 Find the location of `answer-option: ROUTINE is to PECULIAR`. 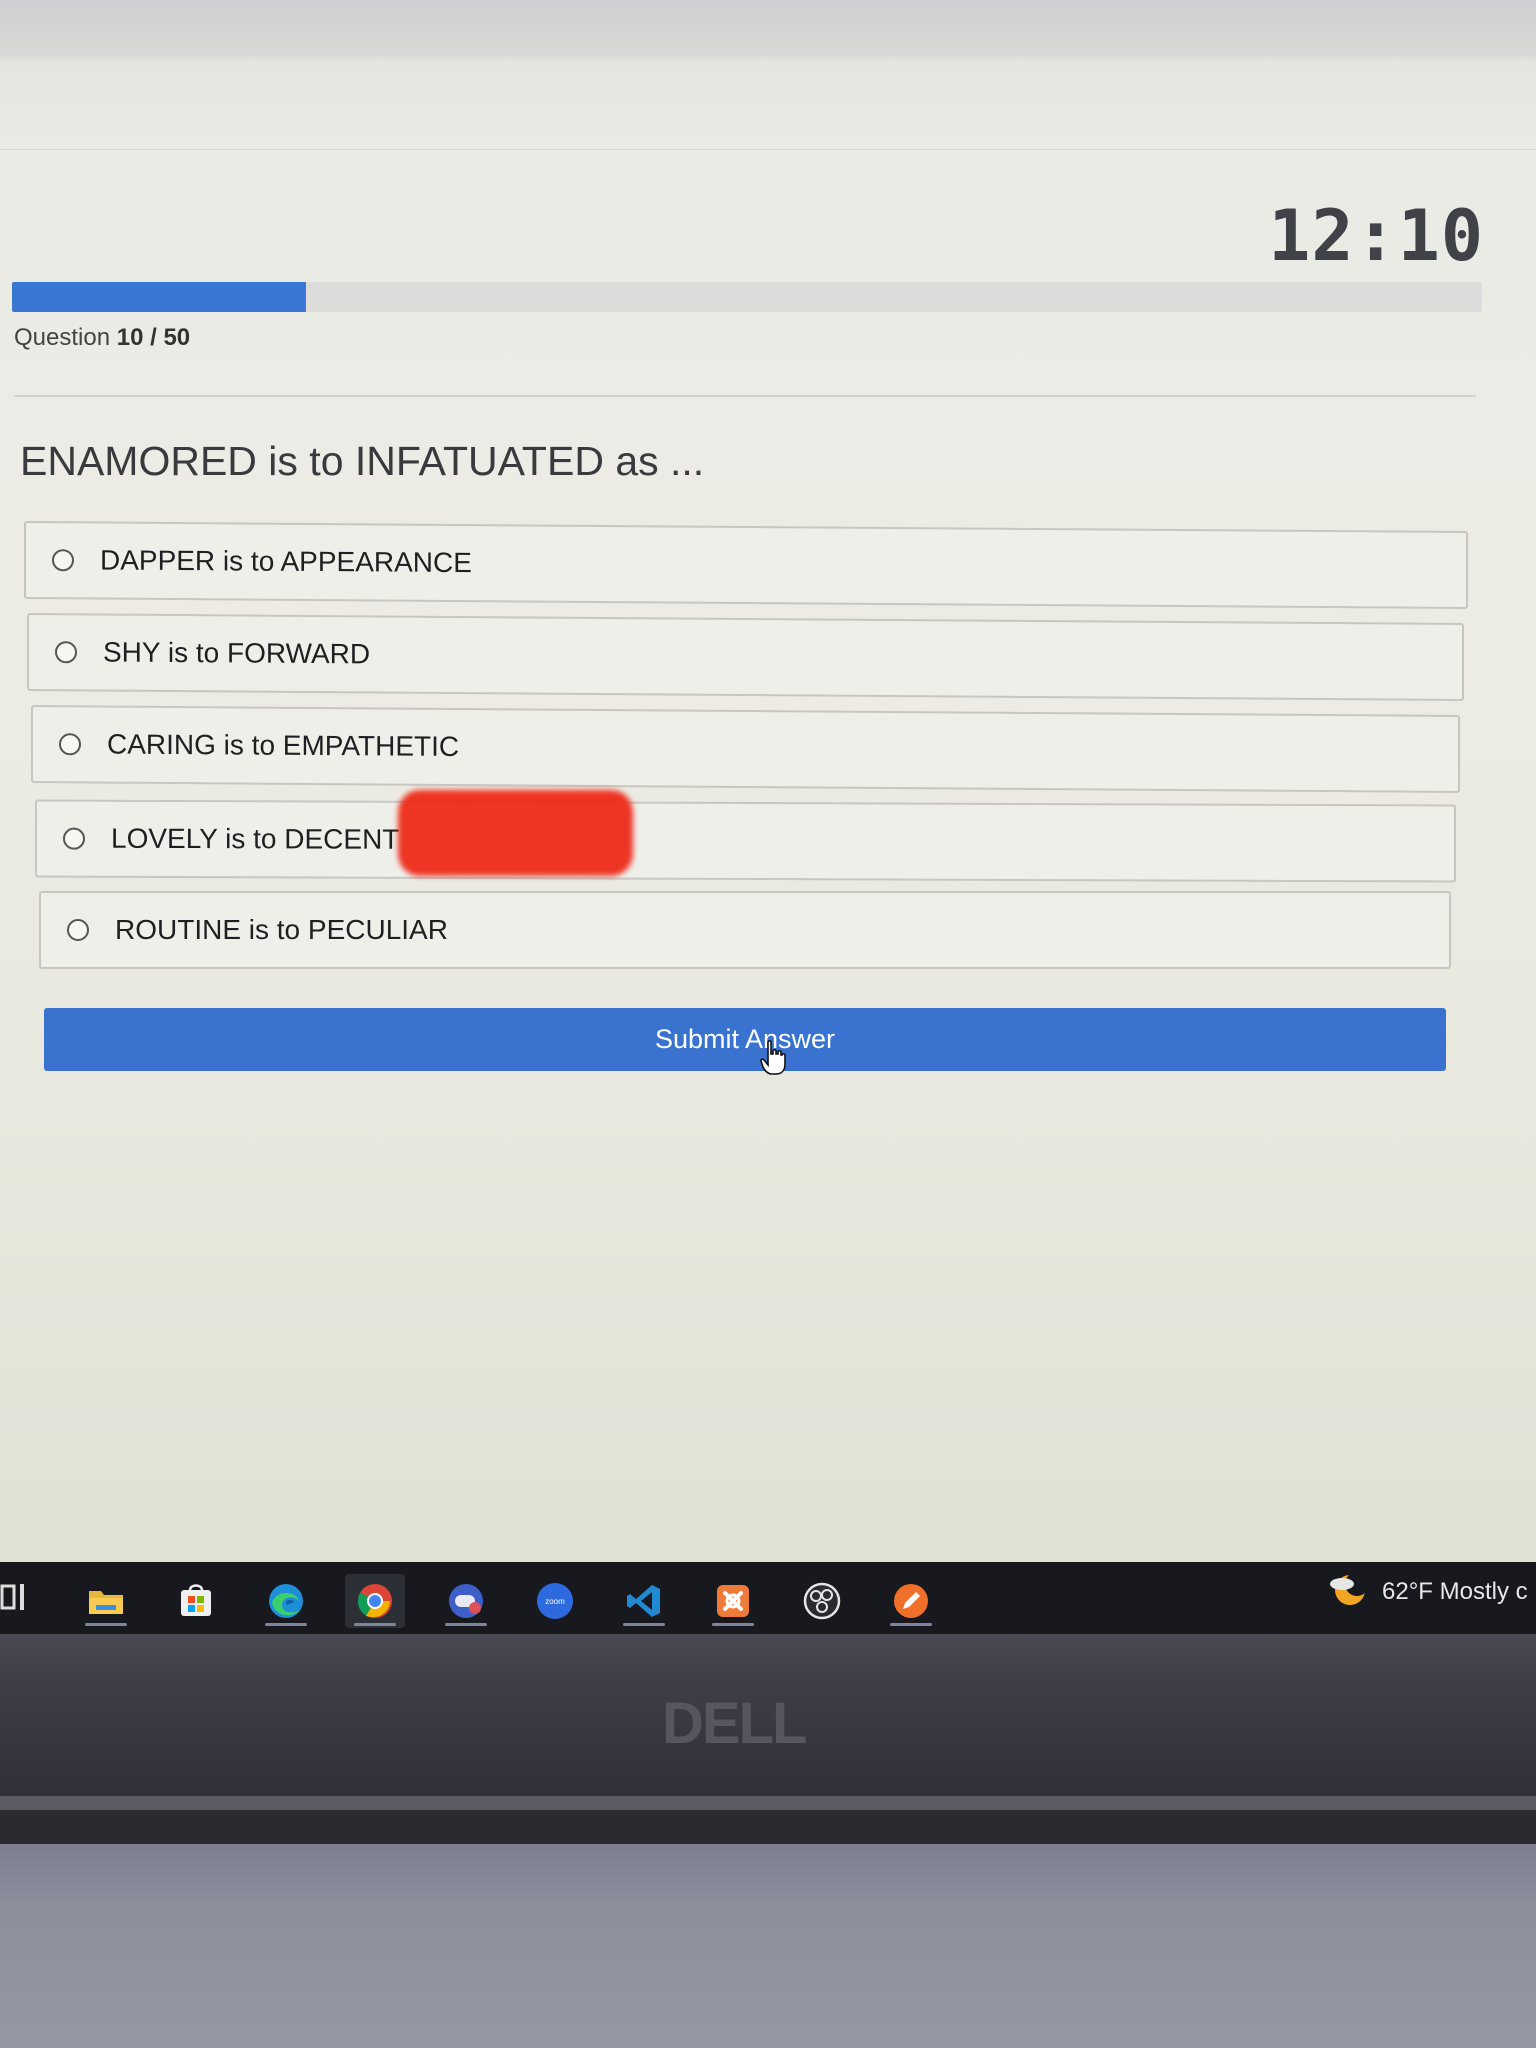

answer-option: ROUTINE is to PECULIAR is located at coordinates (745, 930).